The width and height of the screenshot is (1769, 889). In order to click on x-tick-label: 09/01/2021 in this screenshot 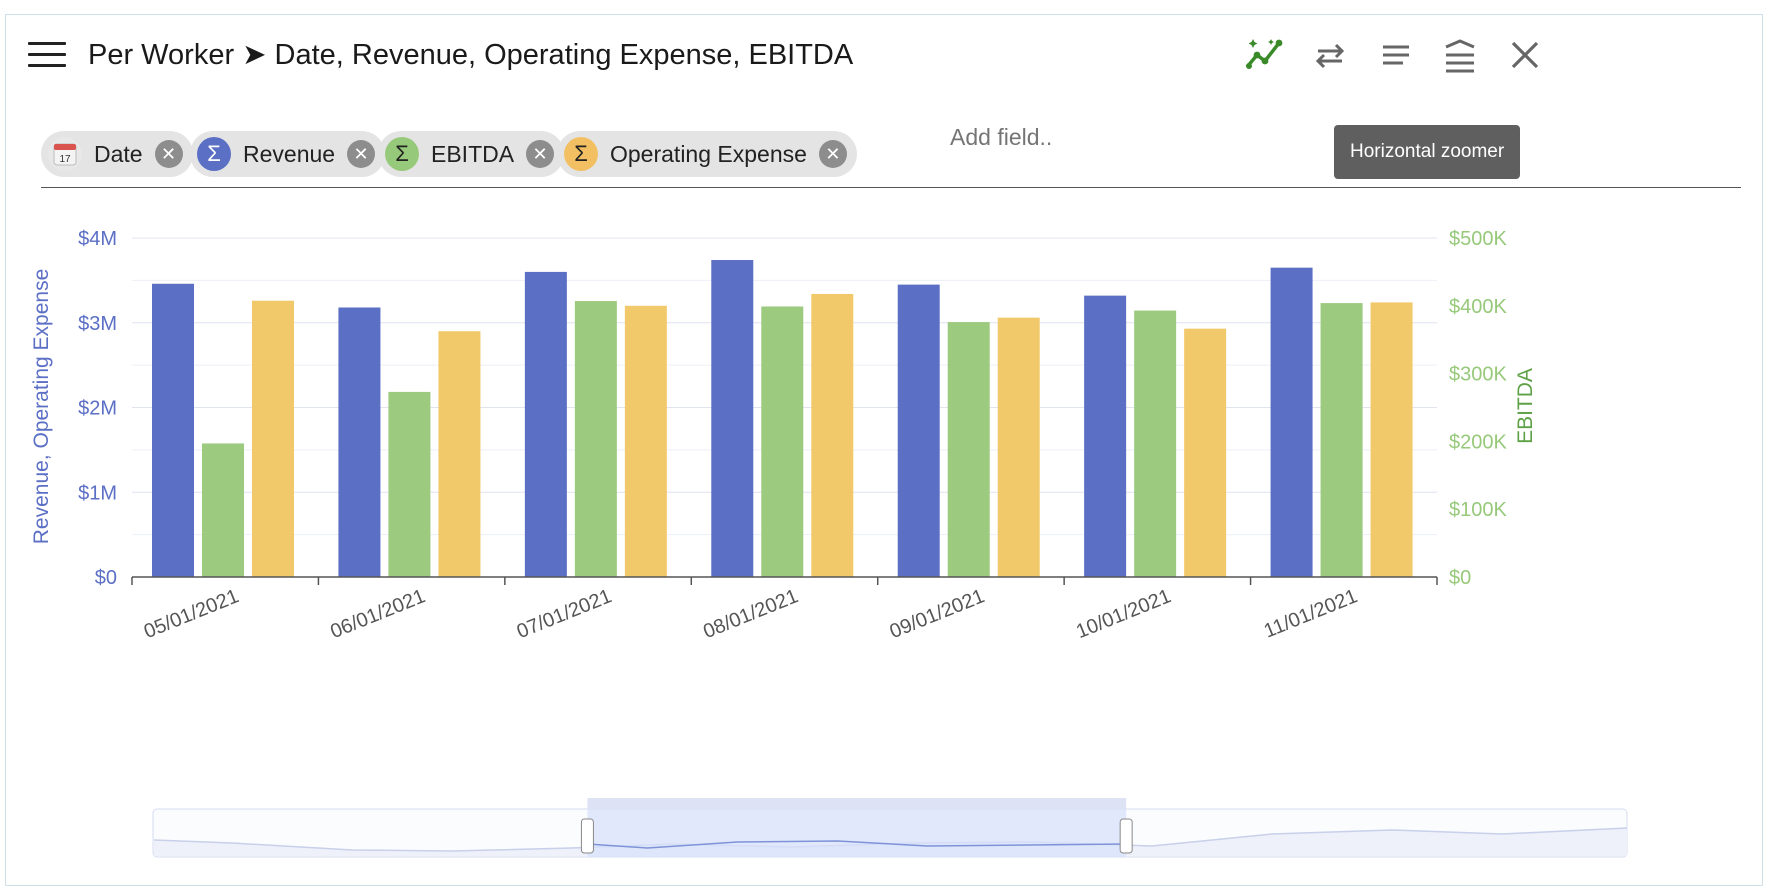, I will do `click(937, 614)`.